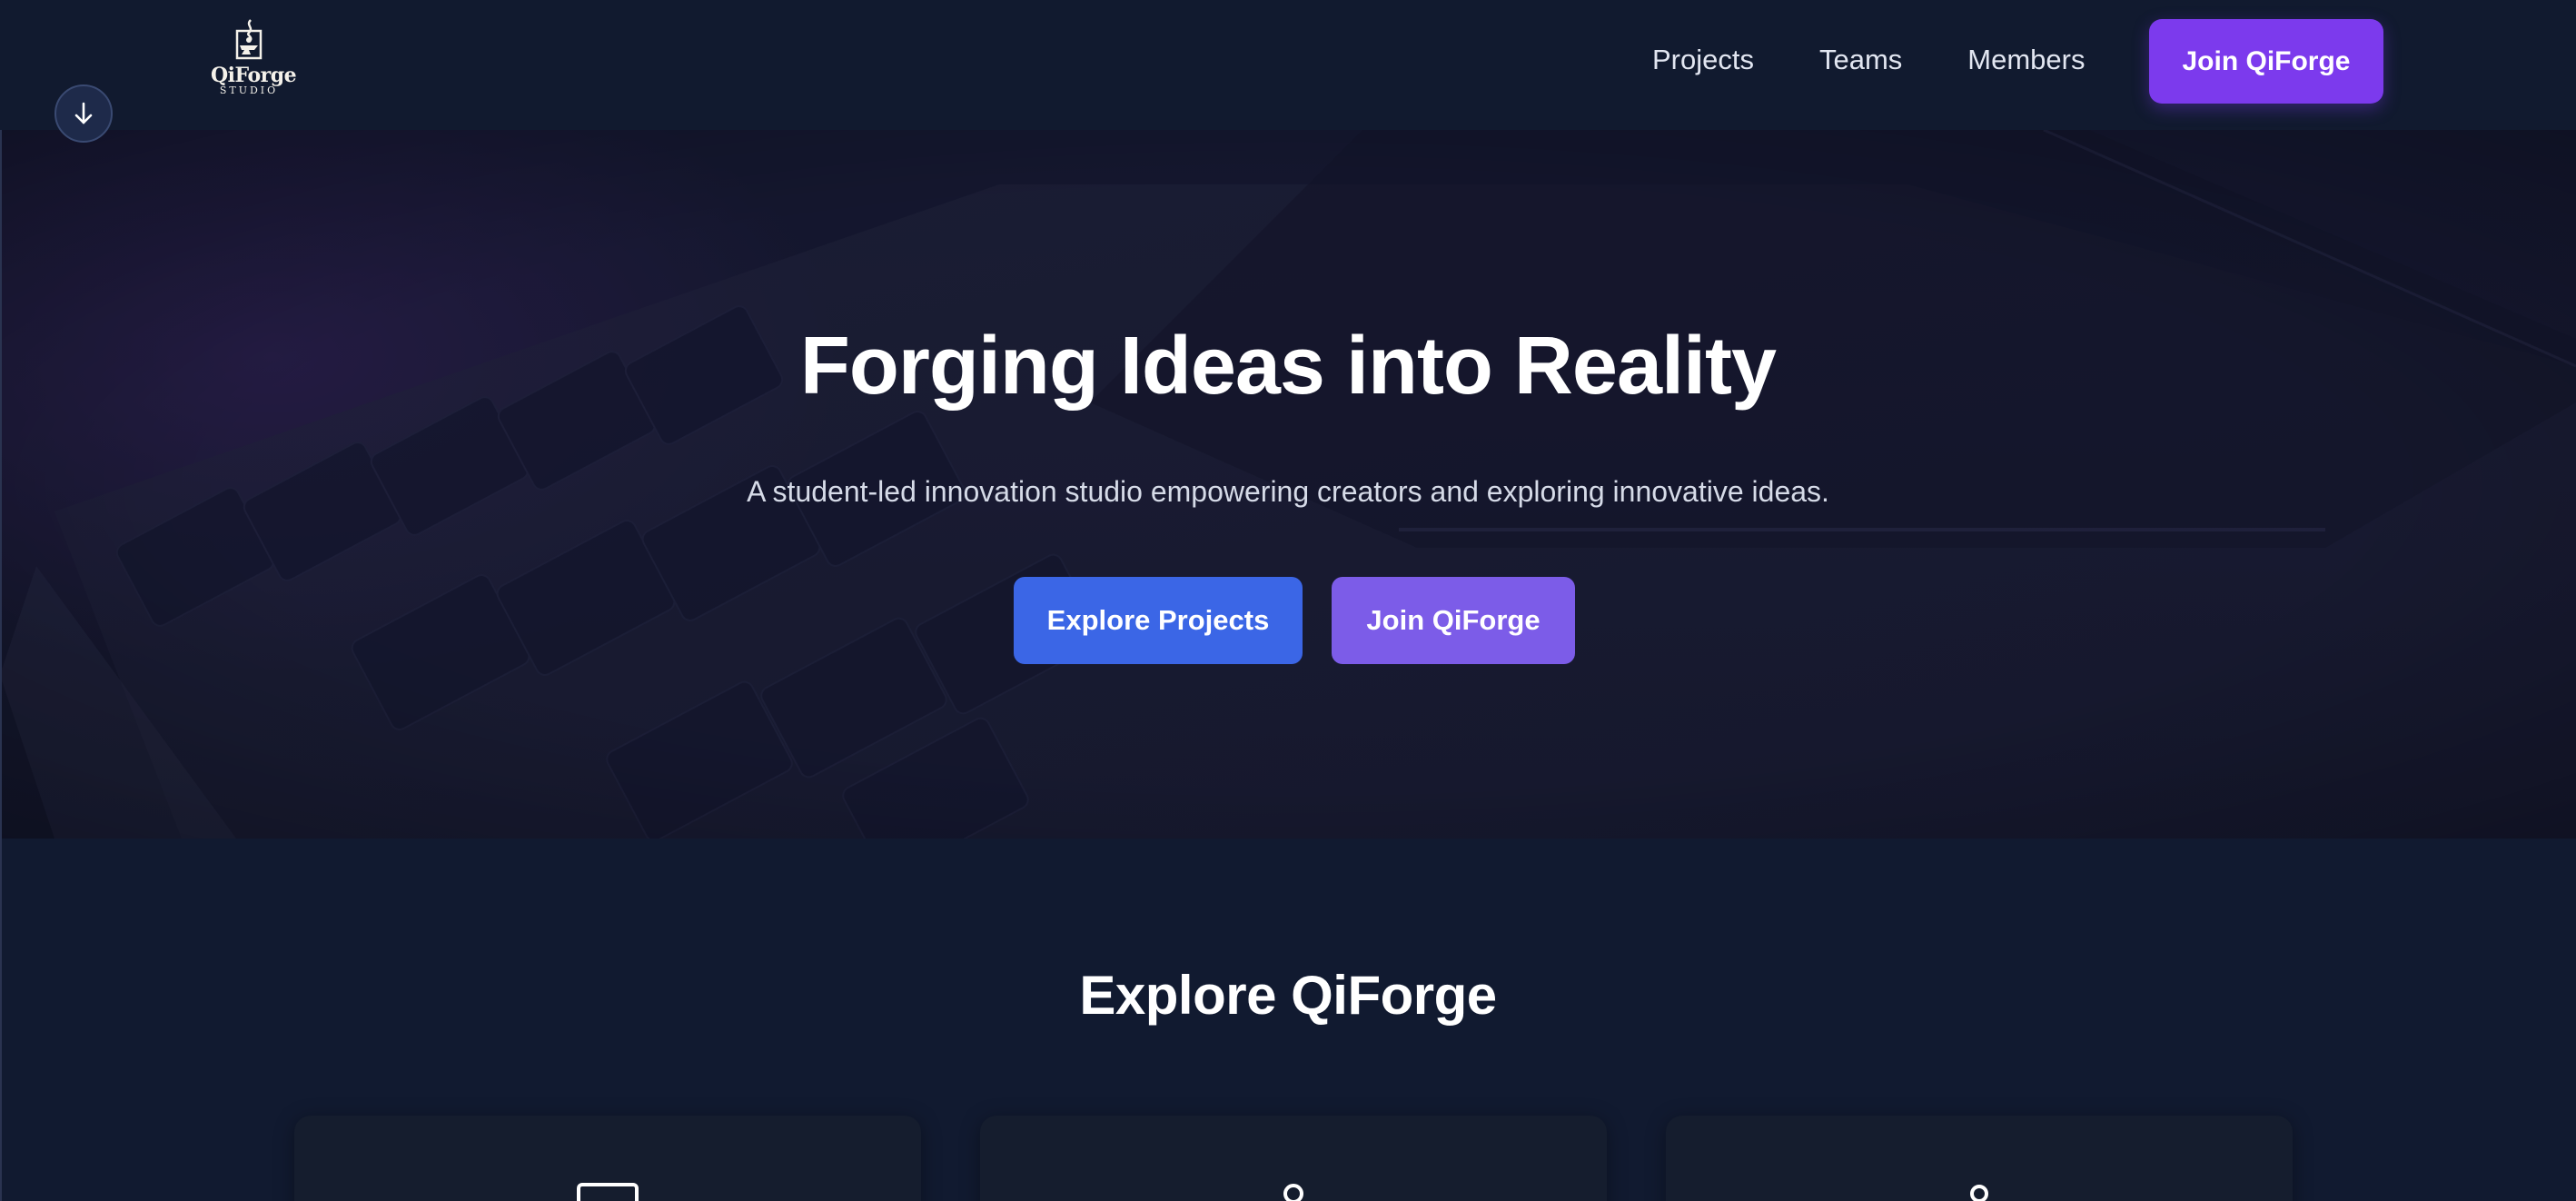  Describe the element at coordinates (1, 600) in the screenshot. I see `window-edge` at that location.